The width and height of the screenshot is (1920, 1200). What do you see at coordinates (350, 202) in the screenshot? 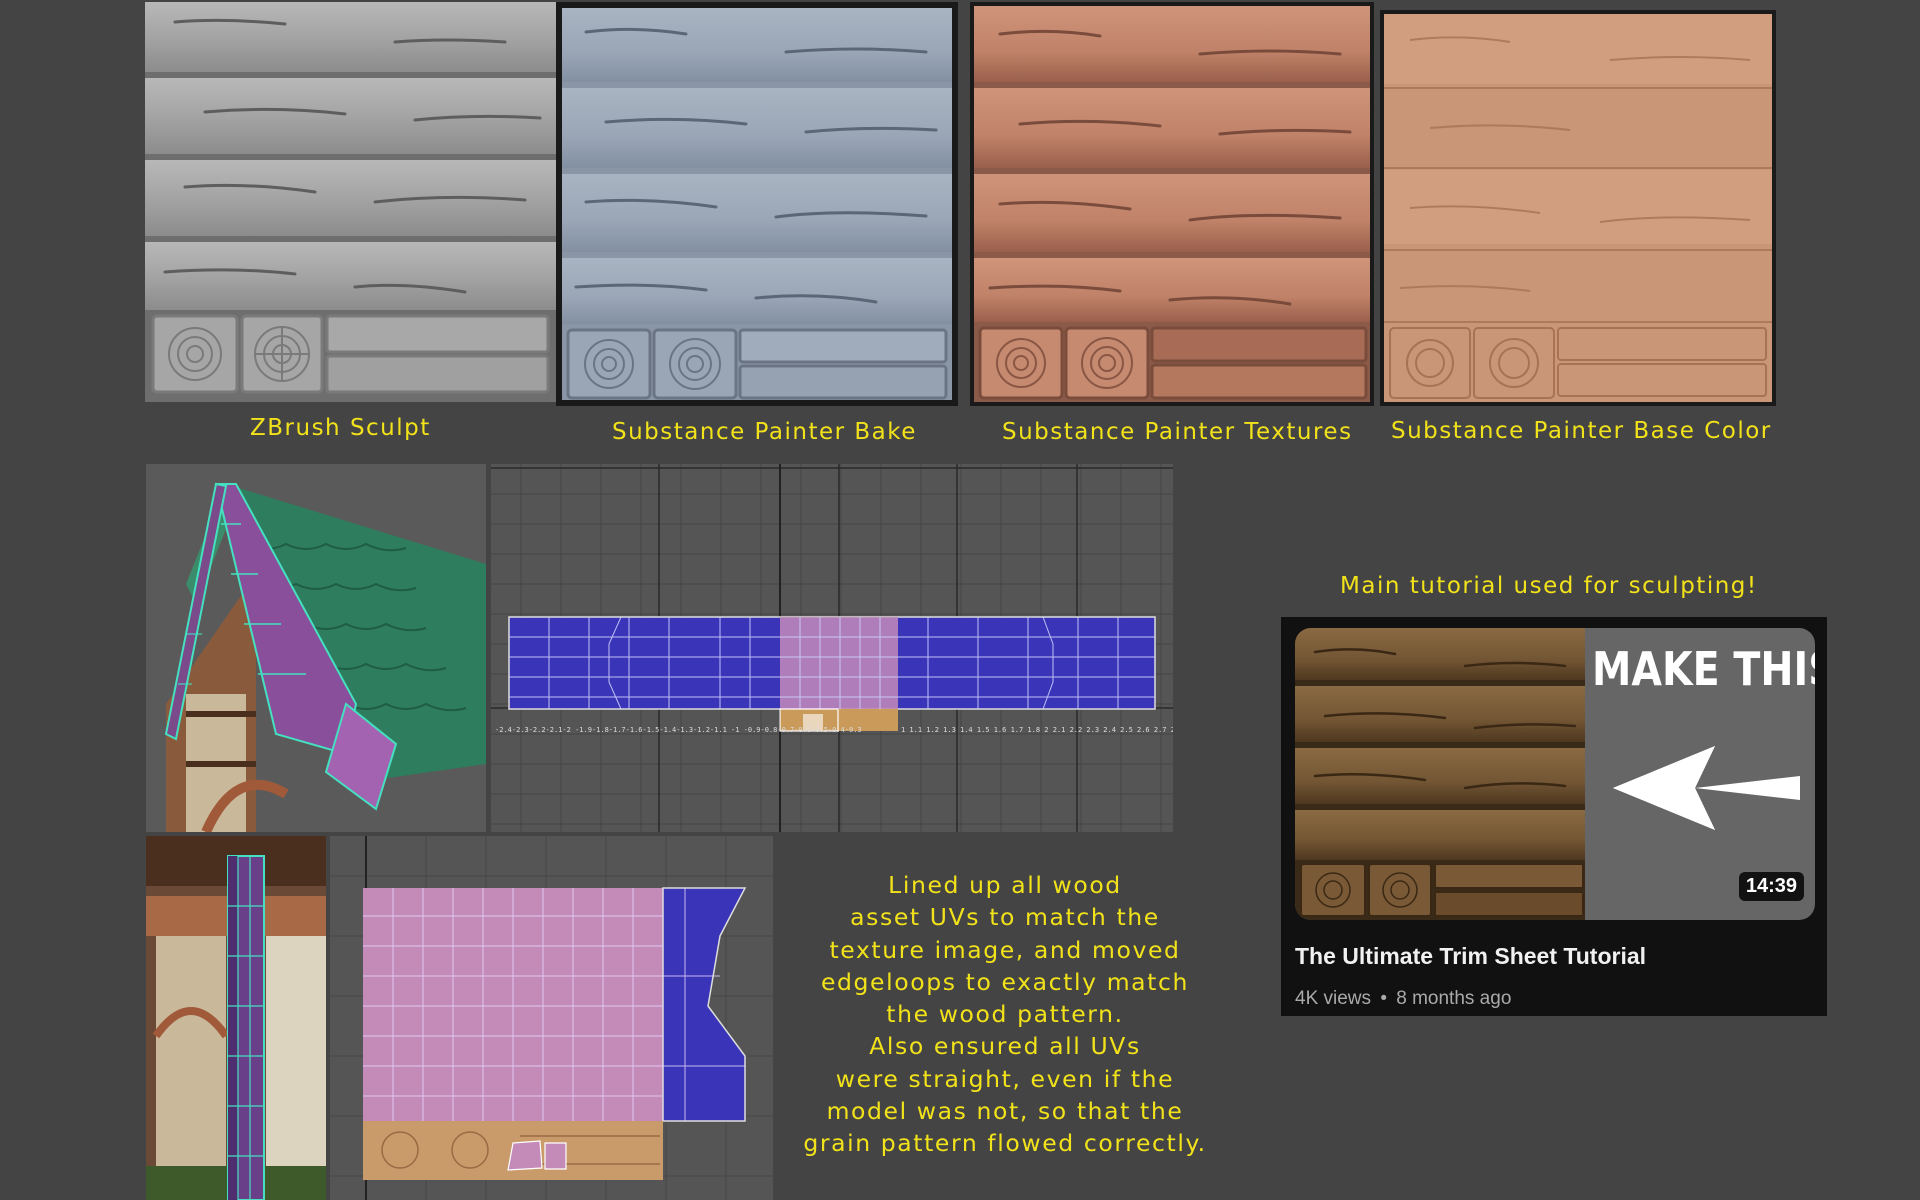
I see `zbrush-sculpt-image` at bounding box center [350, 202].